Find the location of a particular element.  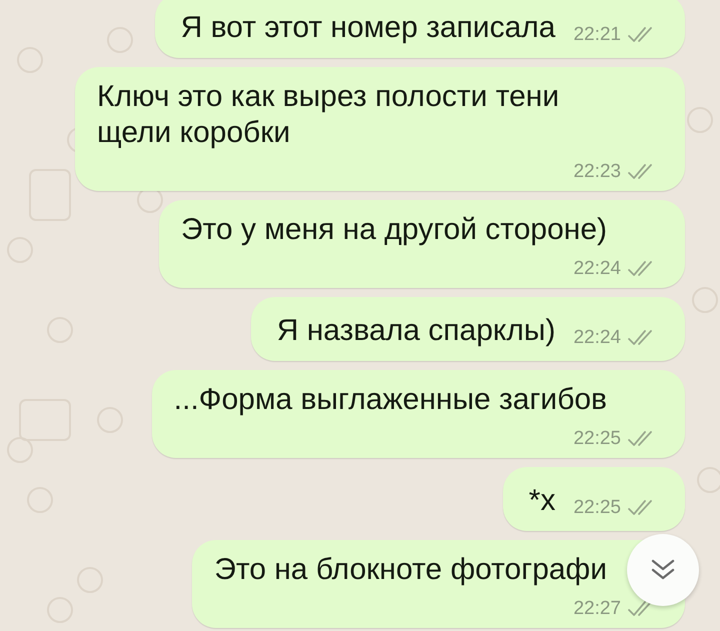

message-time: 22:27 is located at coordinates (597, 609).